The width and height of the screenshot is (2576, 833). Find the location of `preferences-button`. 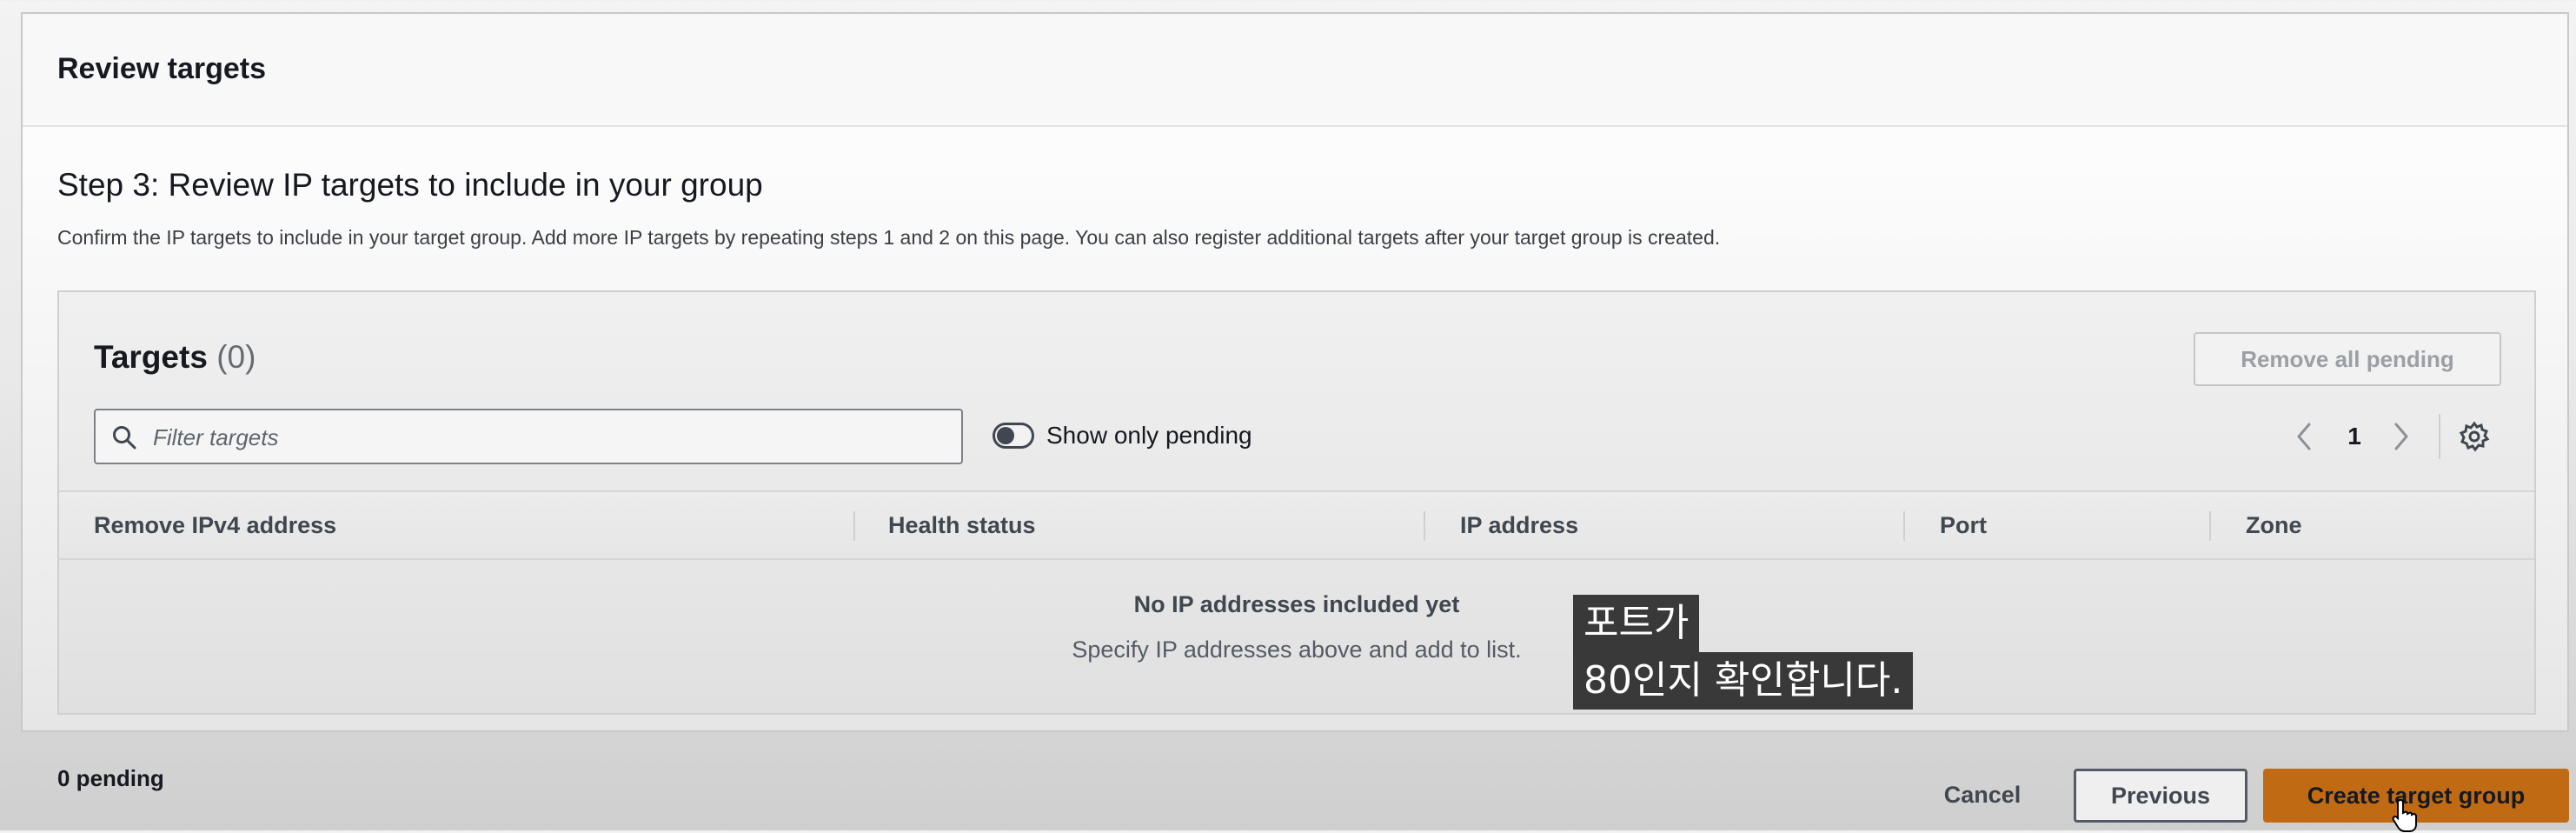

preferences-button is located at coordinates (2474, 437).